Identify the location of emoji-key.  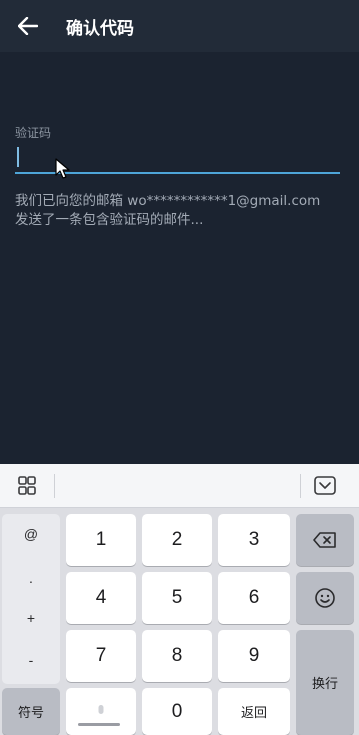
(325, 598).